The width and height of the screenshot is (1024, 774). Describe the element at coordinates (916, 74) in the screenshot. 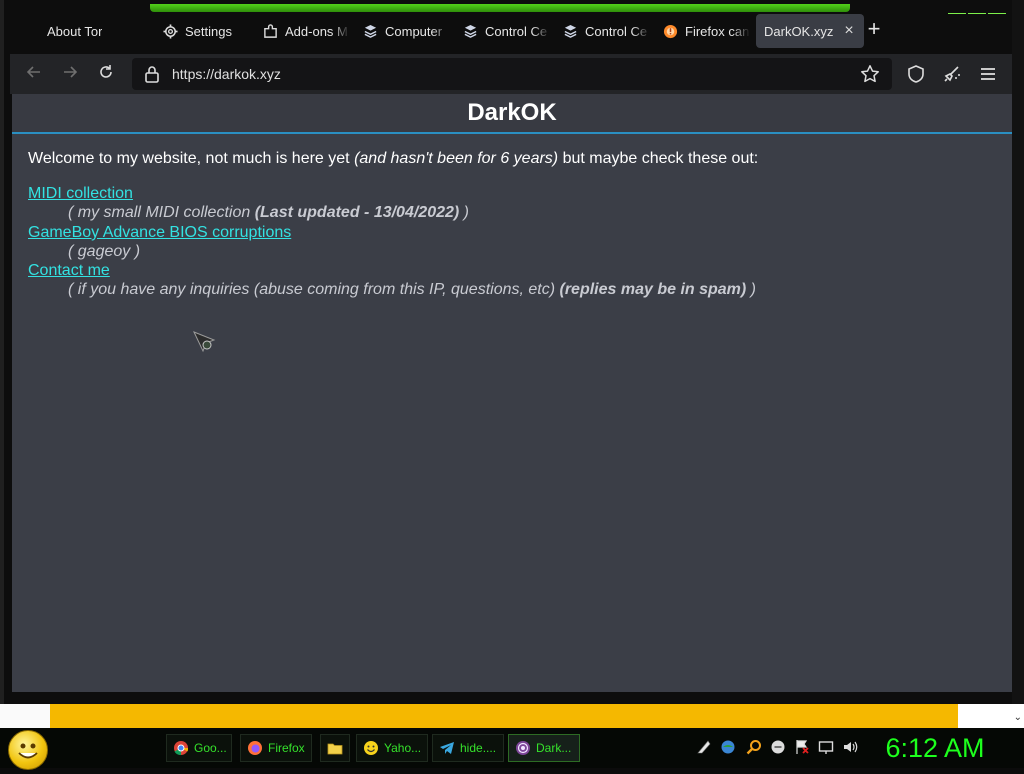

I see `shield-icon` at that location.